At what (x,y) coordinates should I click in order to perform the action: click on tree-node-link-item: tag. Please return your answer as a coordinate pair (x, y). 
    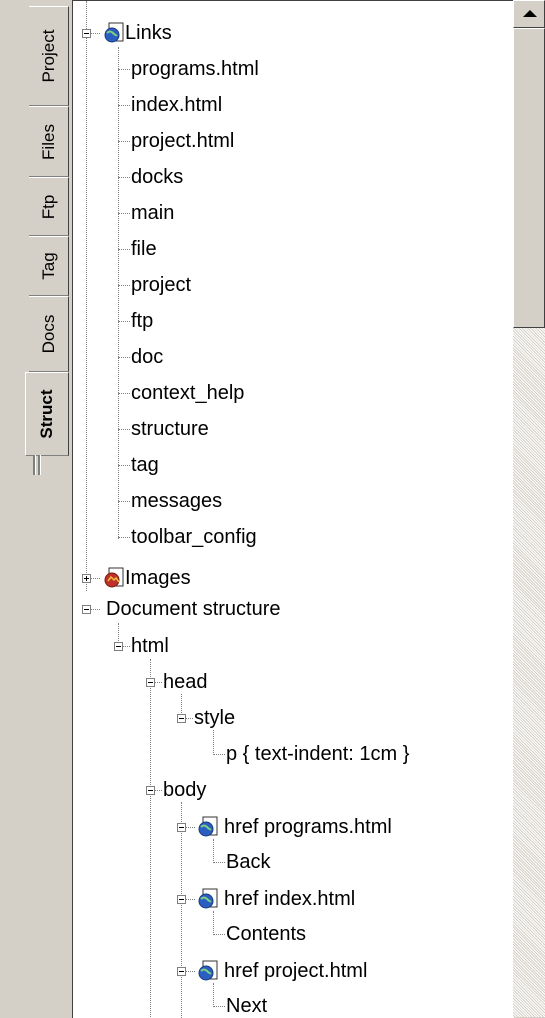
    Looking at the image, I should click on (145, 465).